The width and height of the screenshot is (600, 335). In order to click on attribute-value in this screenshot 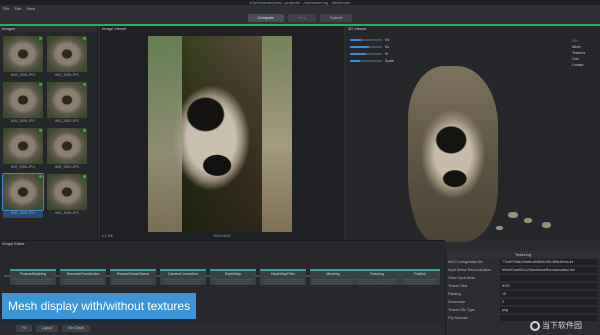, I will do `click(548, 278)`.